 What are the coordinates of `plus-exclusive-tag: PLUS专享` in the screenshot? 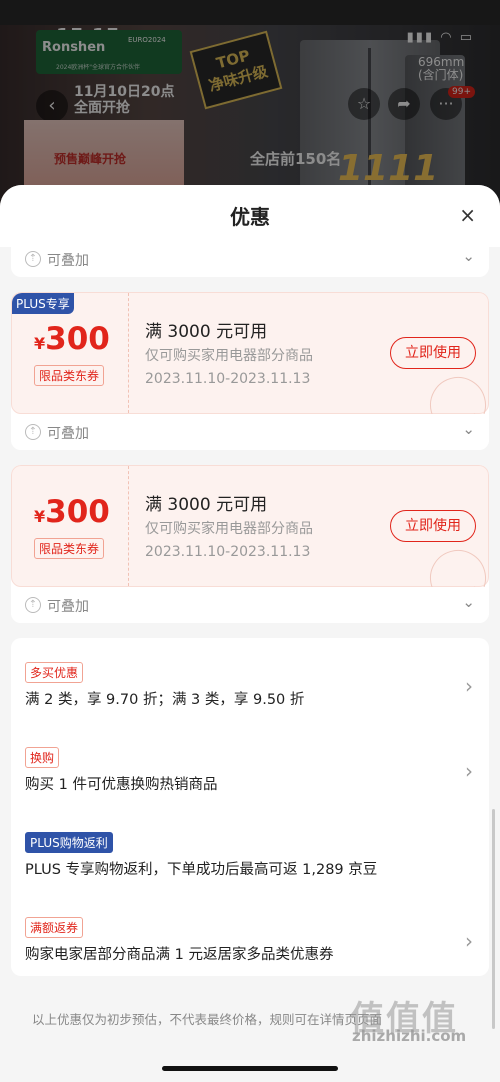 It's located at (43, 303).